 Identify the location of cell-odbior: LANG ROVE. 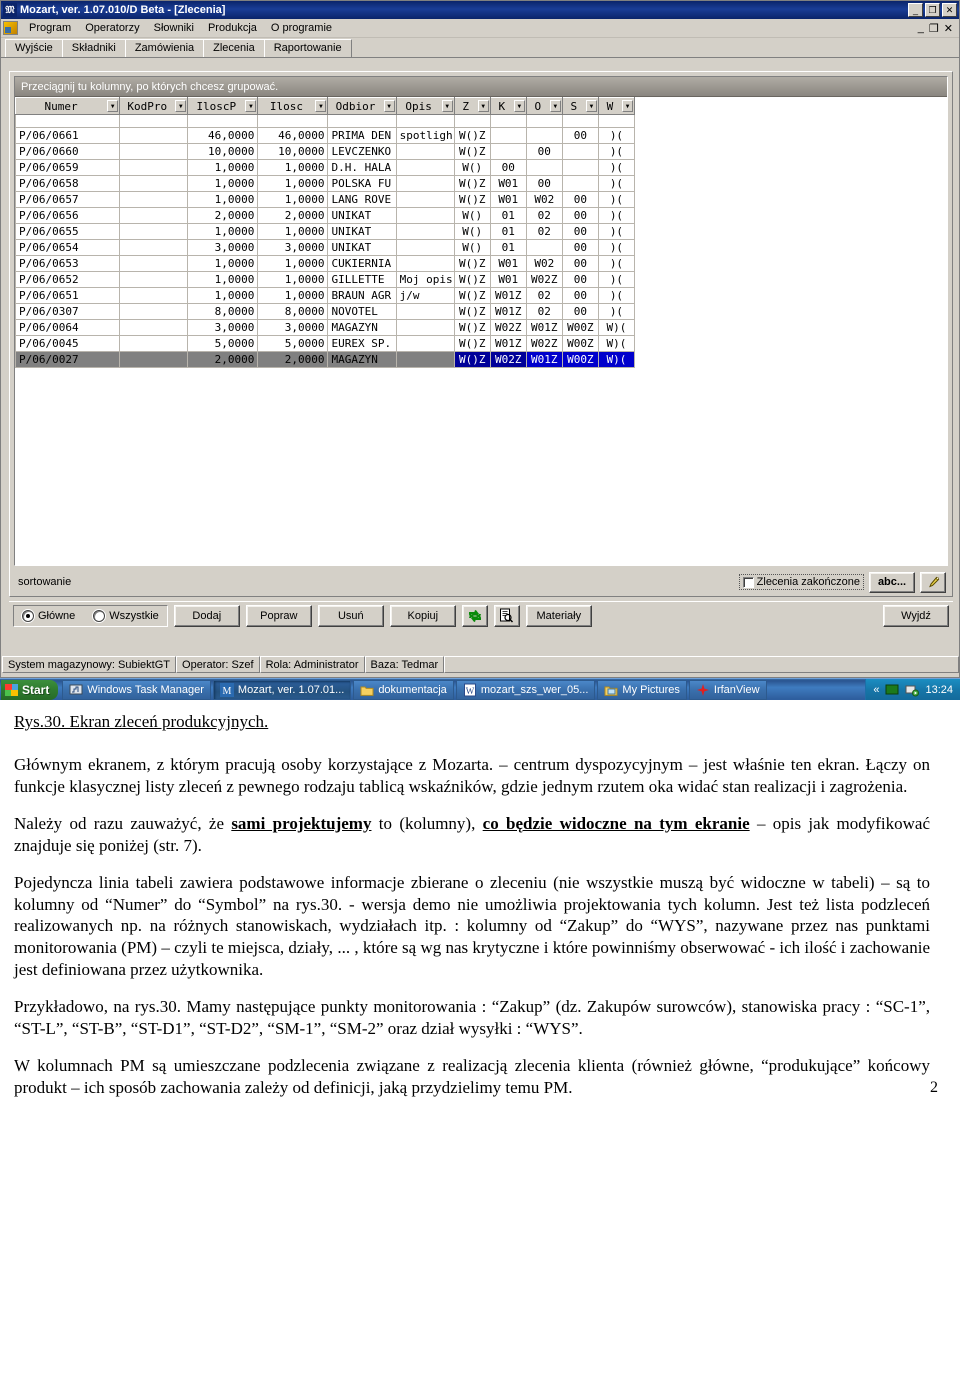
(362, 199).